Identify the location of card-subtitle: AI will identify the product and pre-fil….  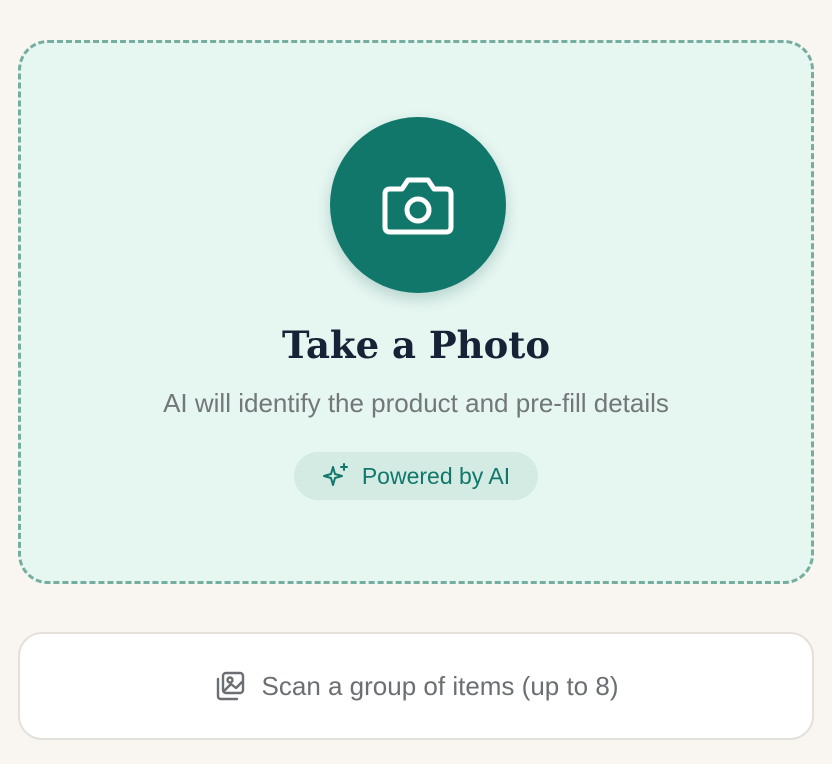
(416, 403).